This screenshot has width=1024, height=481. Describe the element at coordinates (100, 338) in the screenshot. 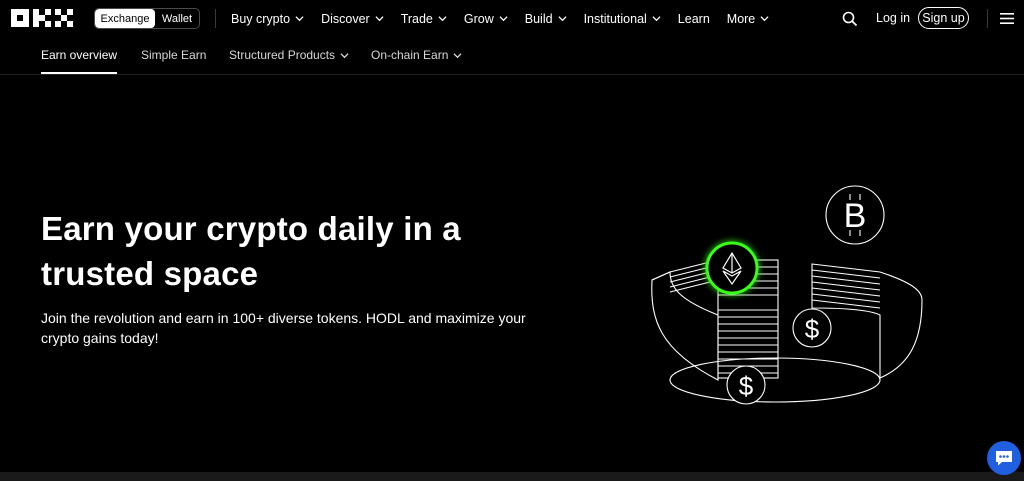

I see `hero-subtitle-line: crypto gains today!` at that location.